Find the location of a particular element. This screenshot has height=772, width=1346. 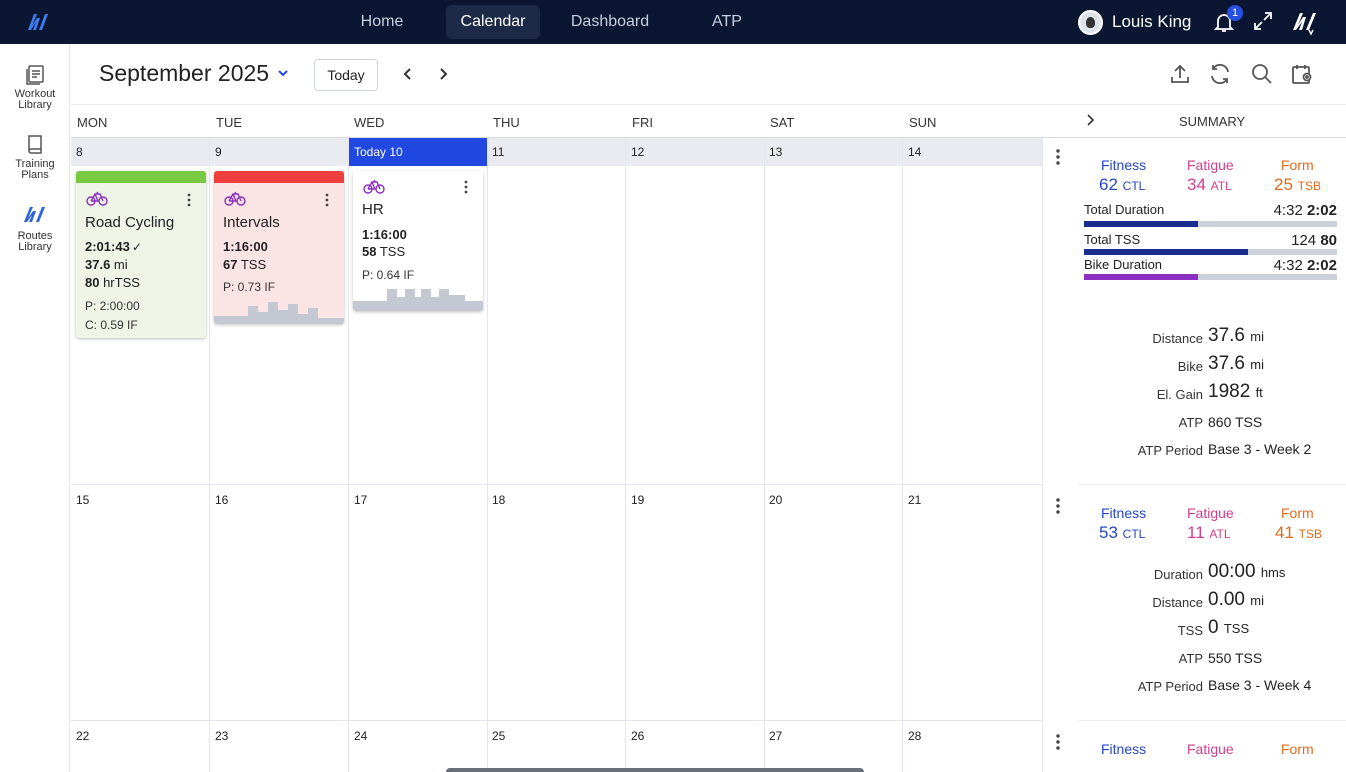

date-label: 12 is located at coordinates (637, 152).